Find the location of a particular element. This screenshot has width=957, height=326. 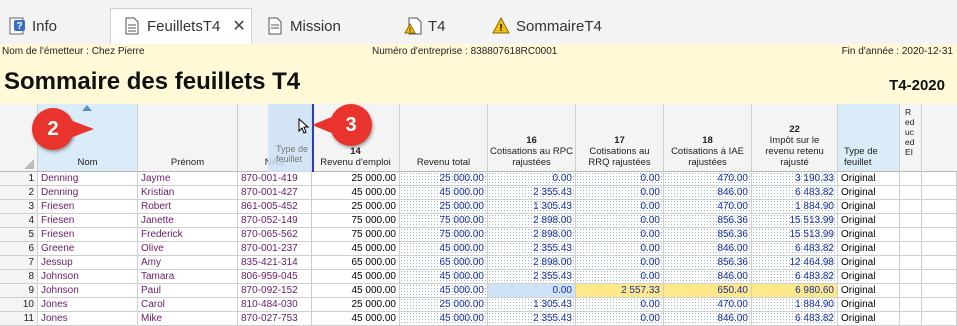

header-c17: 17 Cotisations au RRQ rajustées is located at coordinates (620, 138).